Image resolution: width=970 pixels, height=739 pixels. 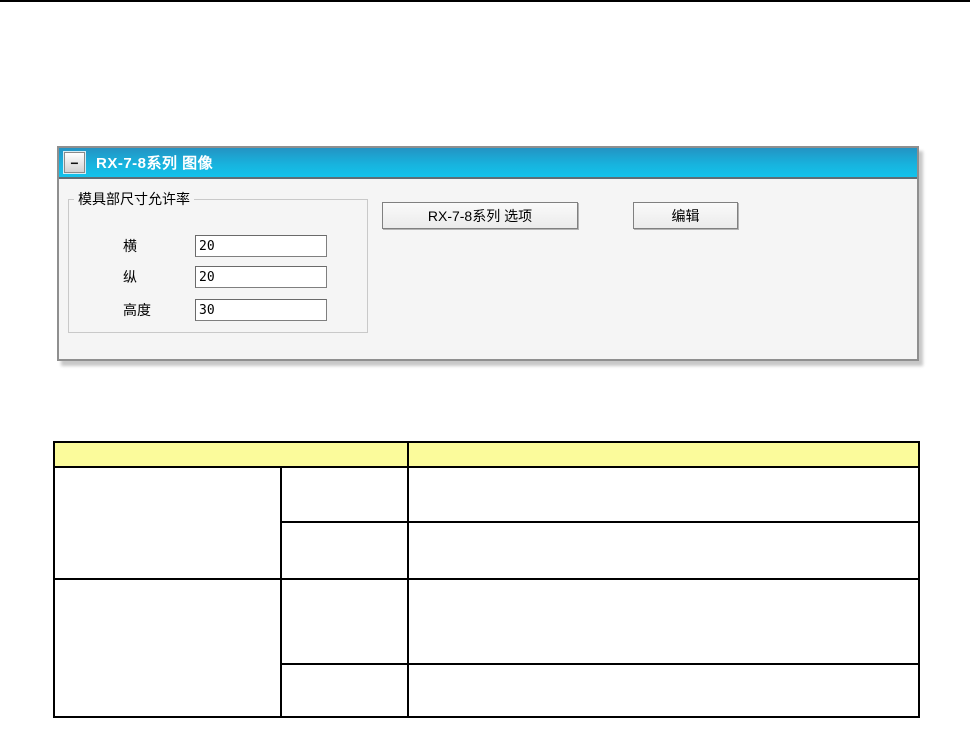 I want to click on table-cell-group1-col1, so click(x=167, y=523).